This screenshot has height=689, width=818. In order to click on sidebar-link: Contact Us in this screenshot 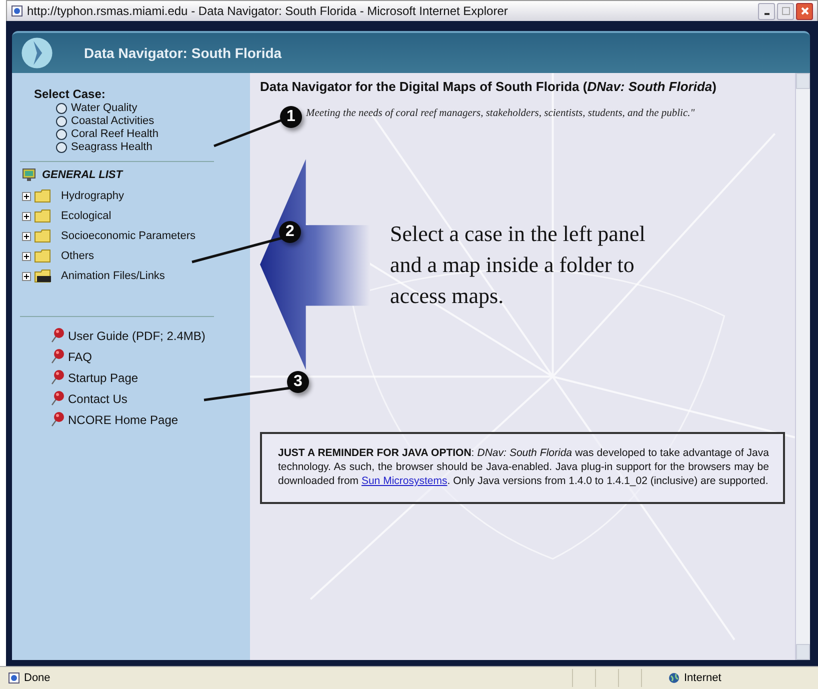, I will do `click(98, 397)`.